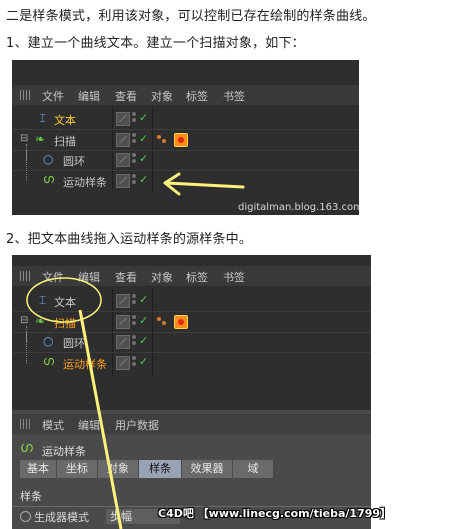  What do you see at coordinates (185, 119) in the screenshot?
I see `object-row-text: ⌶ 文本 ✓` at bounding box center [185, 119].